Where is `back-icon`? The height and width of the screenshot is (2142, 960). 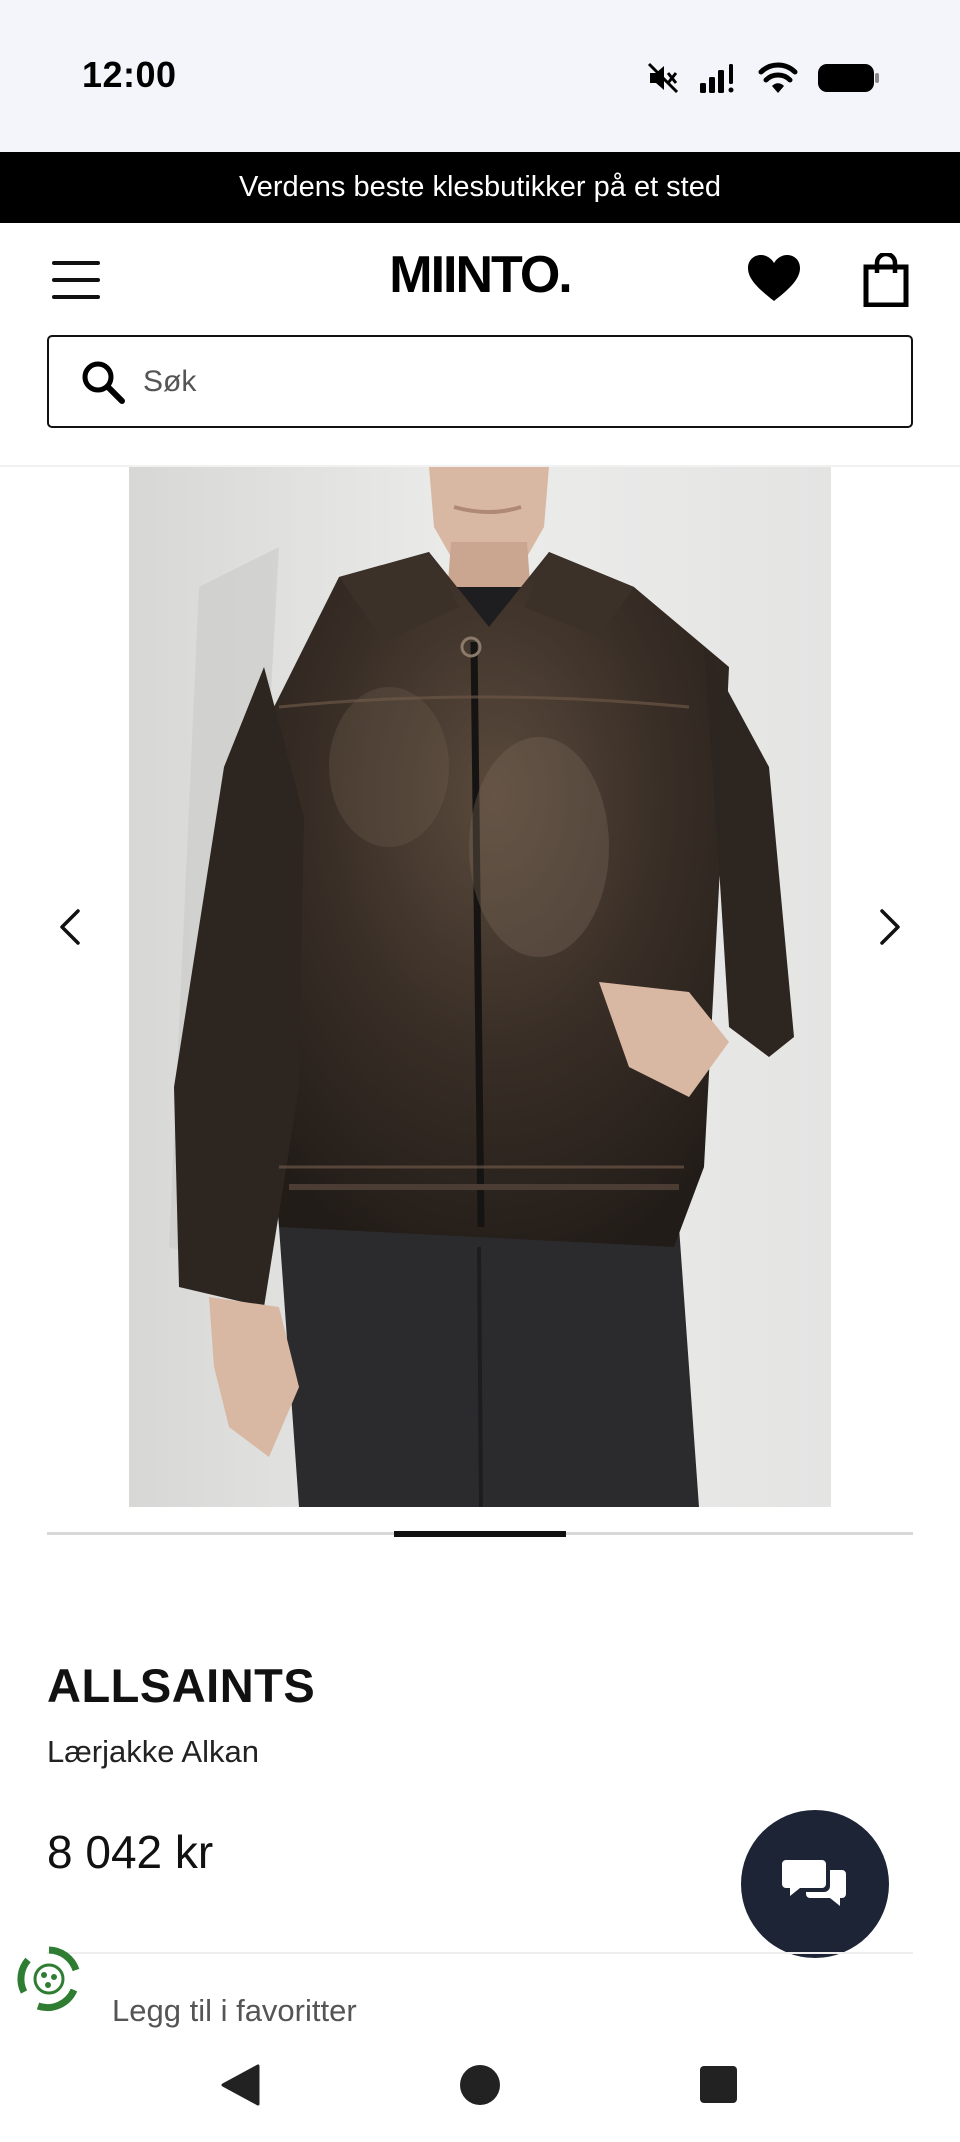
back-icon is located at coordinates (240, 2085).